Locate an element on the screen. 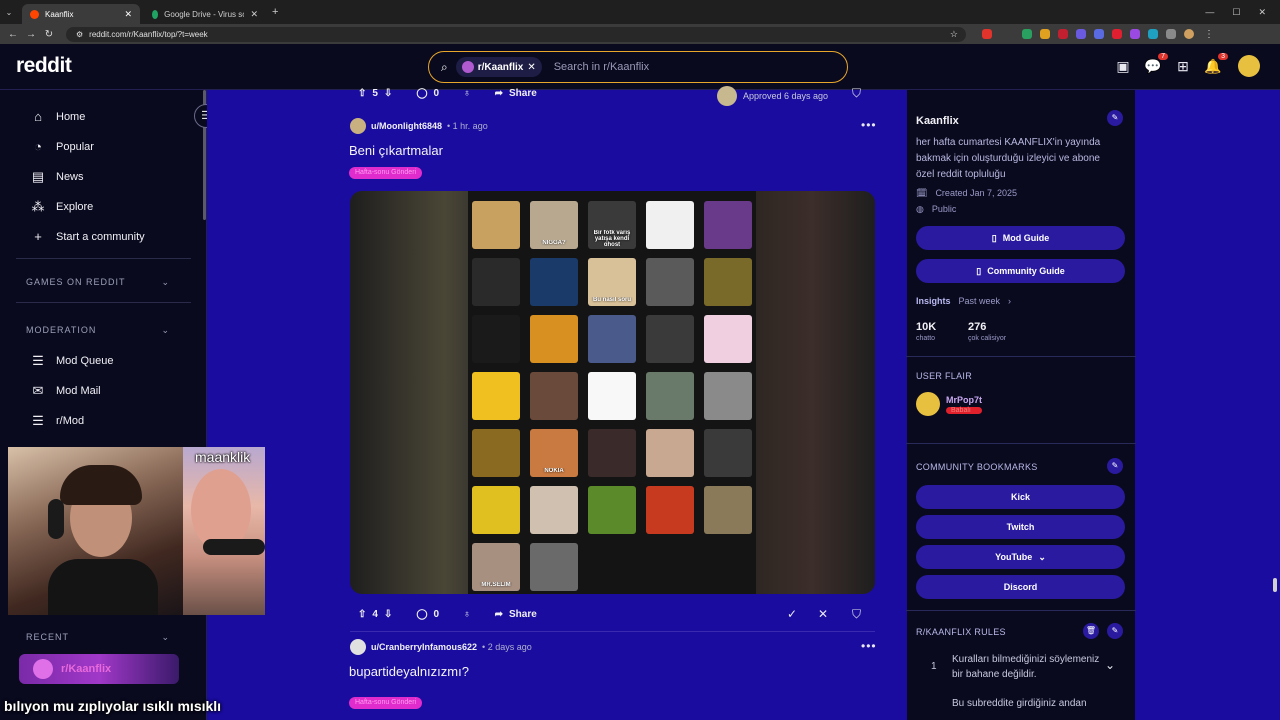 The height and width of the screenshot is (720, 1280). post-title: Beni çıkartmalar is located at coordinates (396, 150).